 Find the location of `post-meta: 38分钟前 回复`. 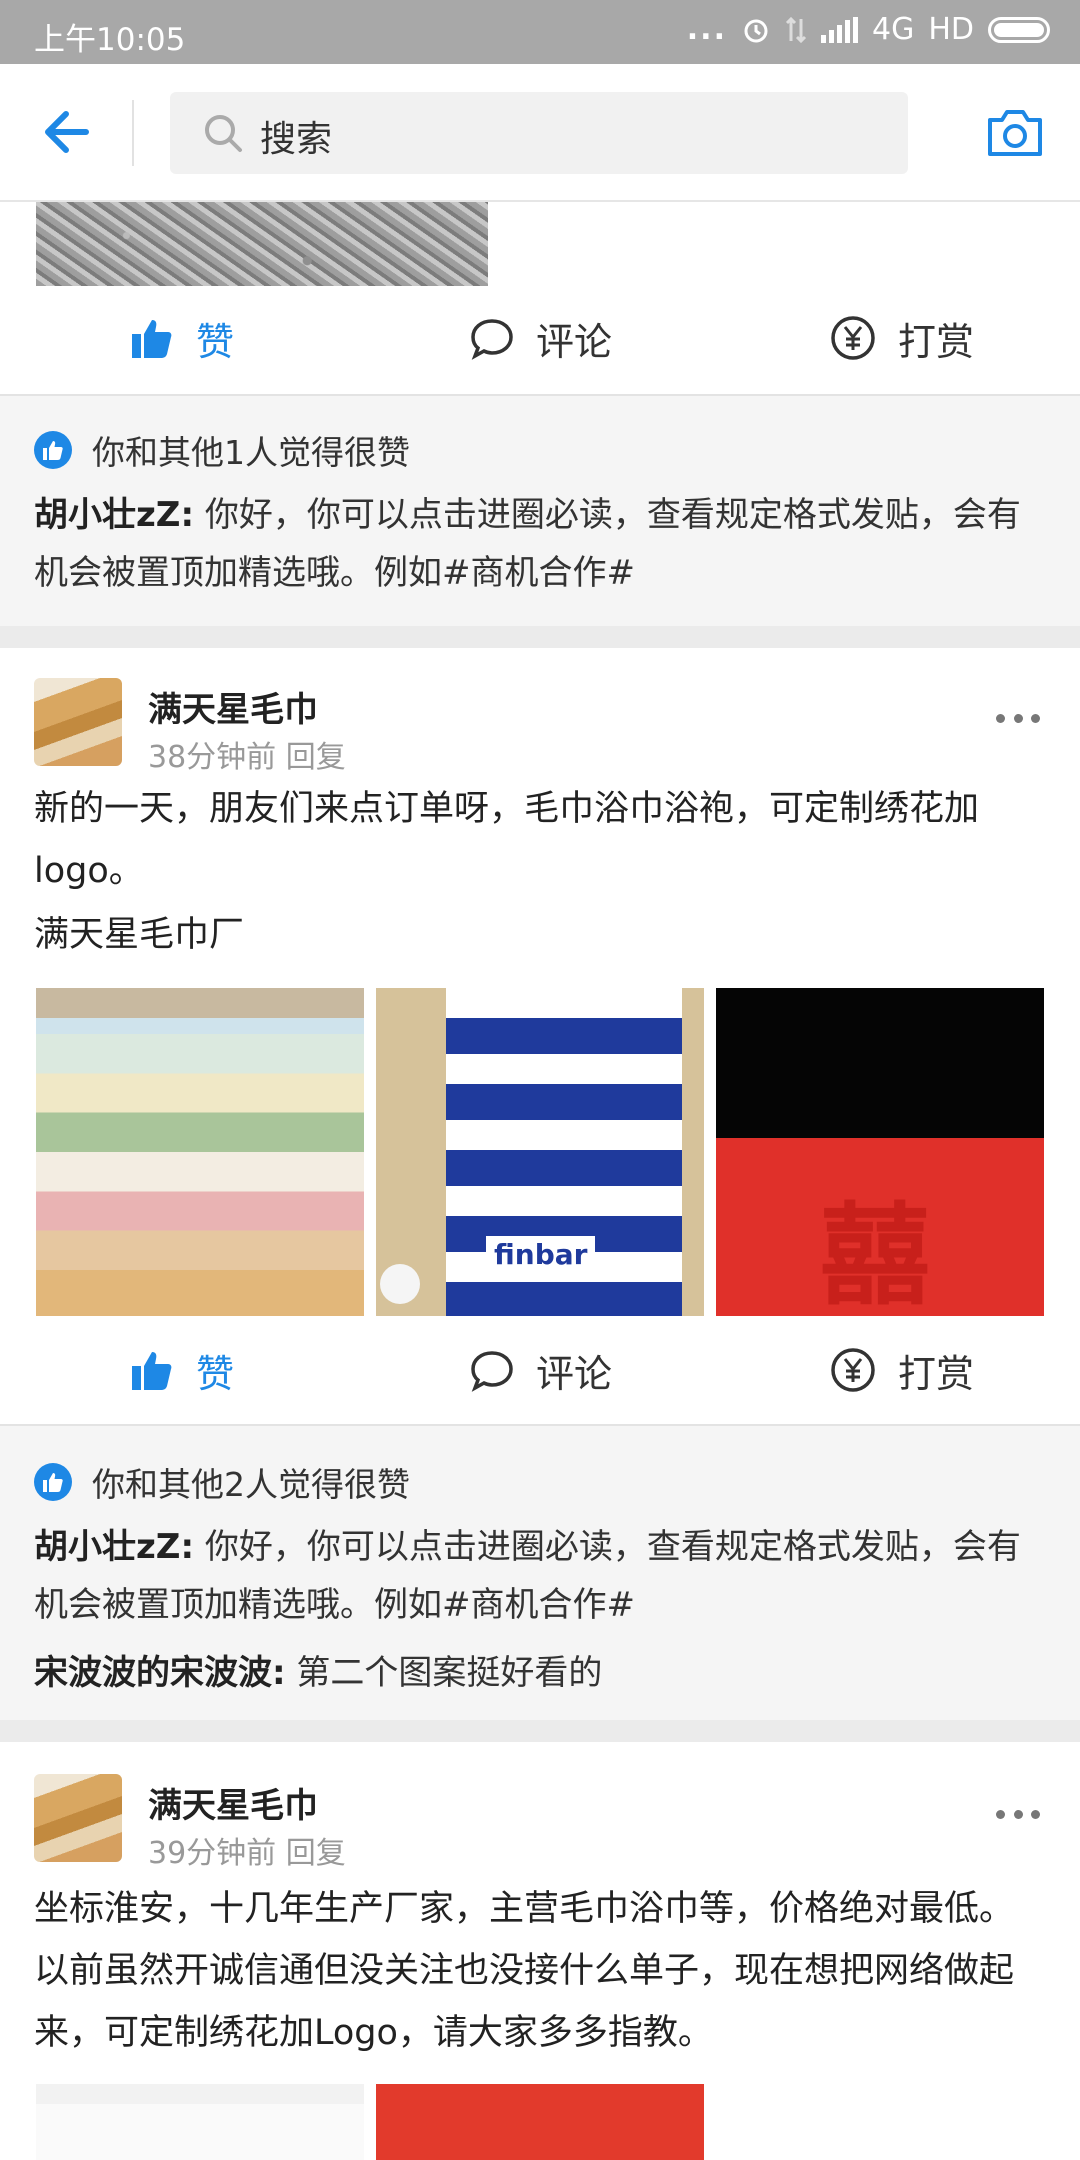

post-meta: 38分钟前 回复 is located at coordinates (247, 754).